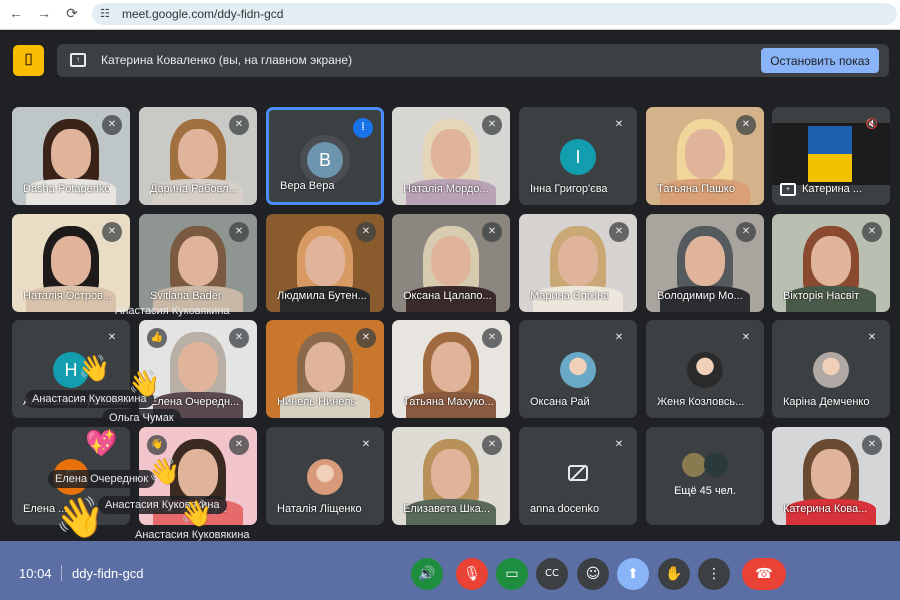  I want to click on participant-tile: B Вера Вера ⁞, so click(325, 156).